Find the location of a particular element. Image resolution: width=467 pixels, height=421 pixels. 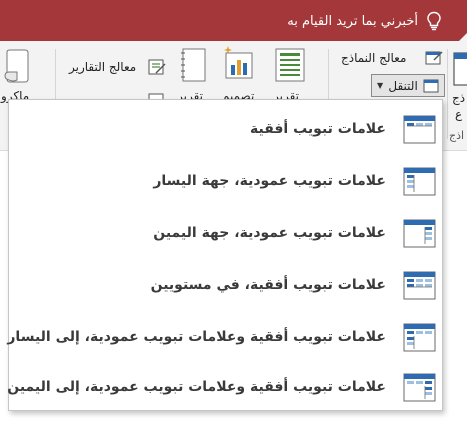

horizontal-vertical-tabs-right-icon is located at coordinates (419, 387).